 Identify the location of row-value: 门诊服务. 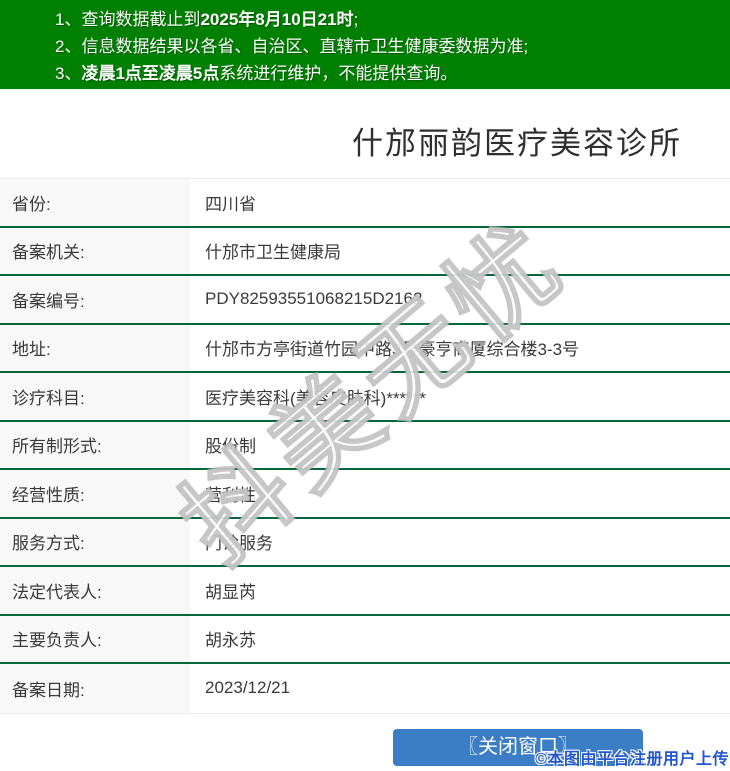
(460, 541).